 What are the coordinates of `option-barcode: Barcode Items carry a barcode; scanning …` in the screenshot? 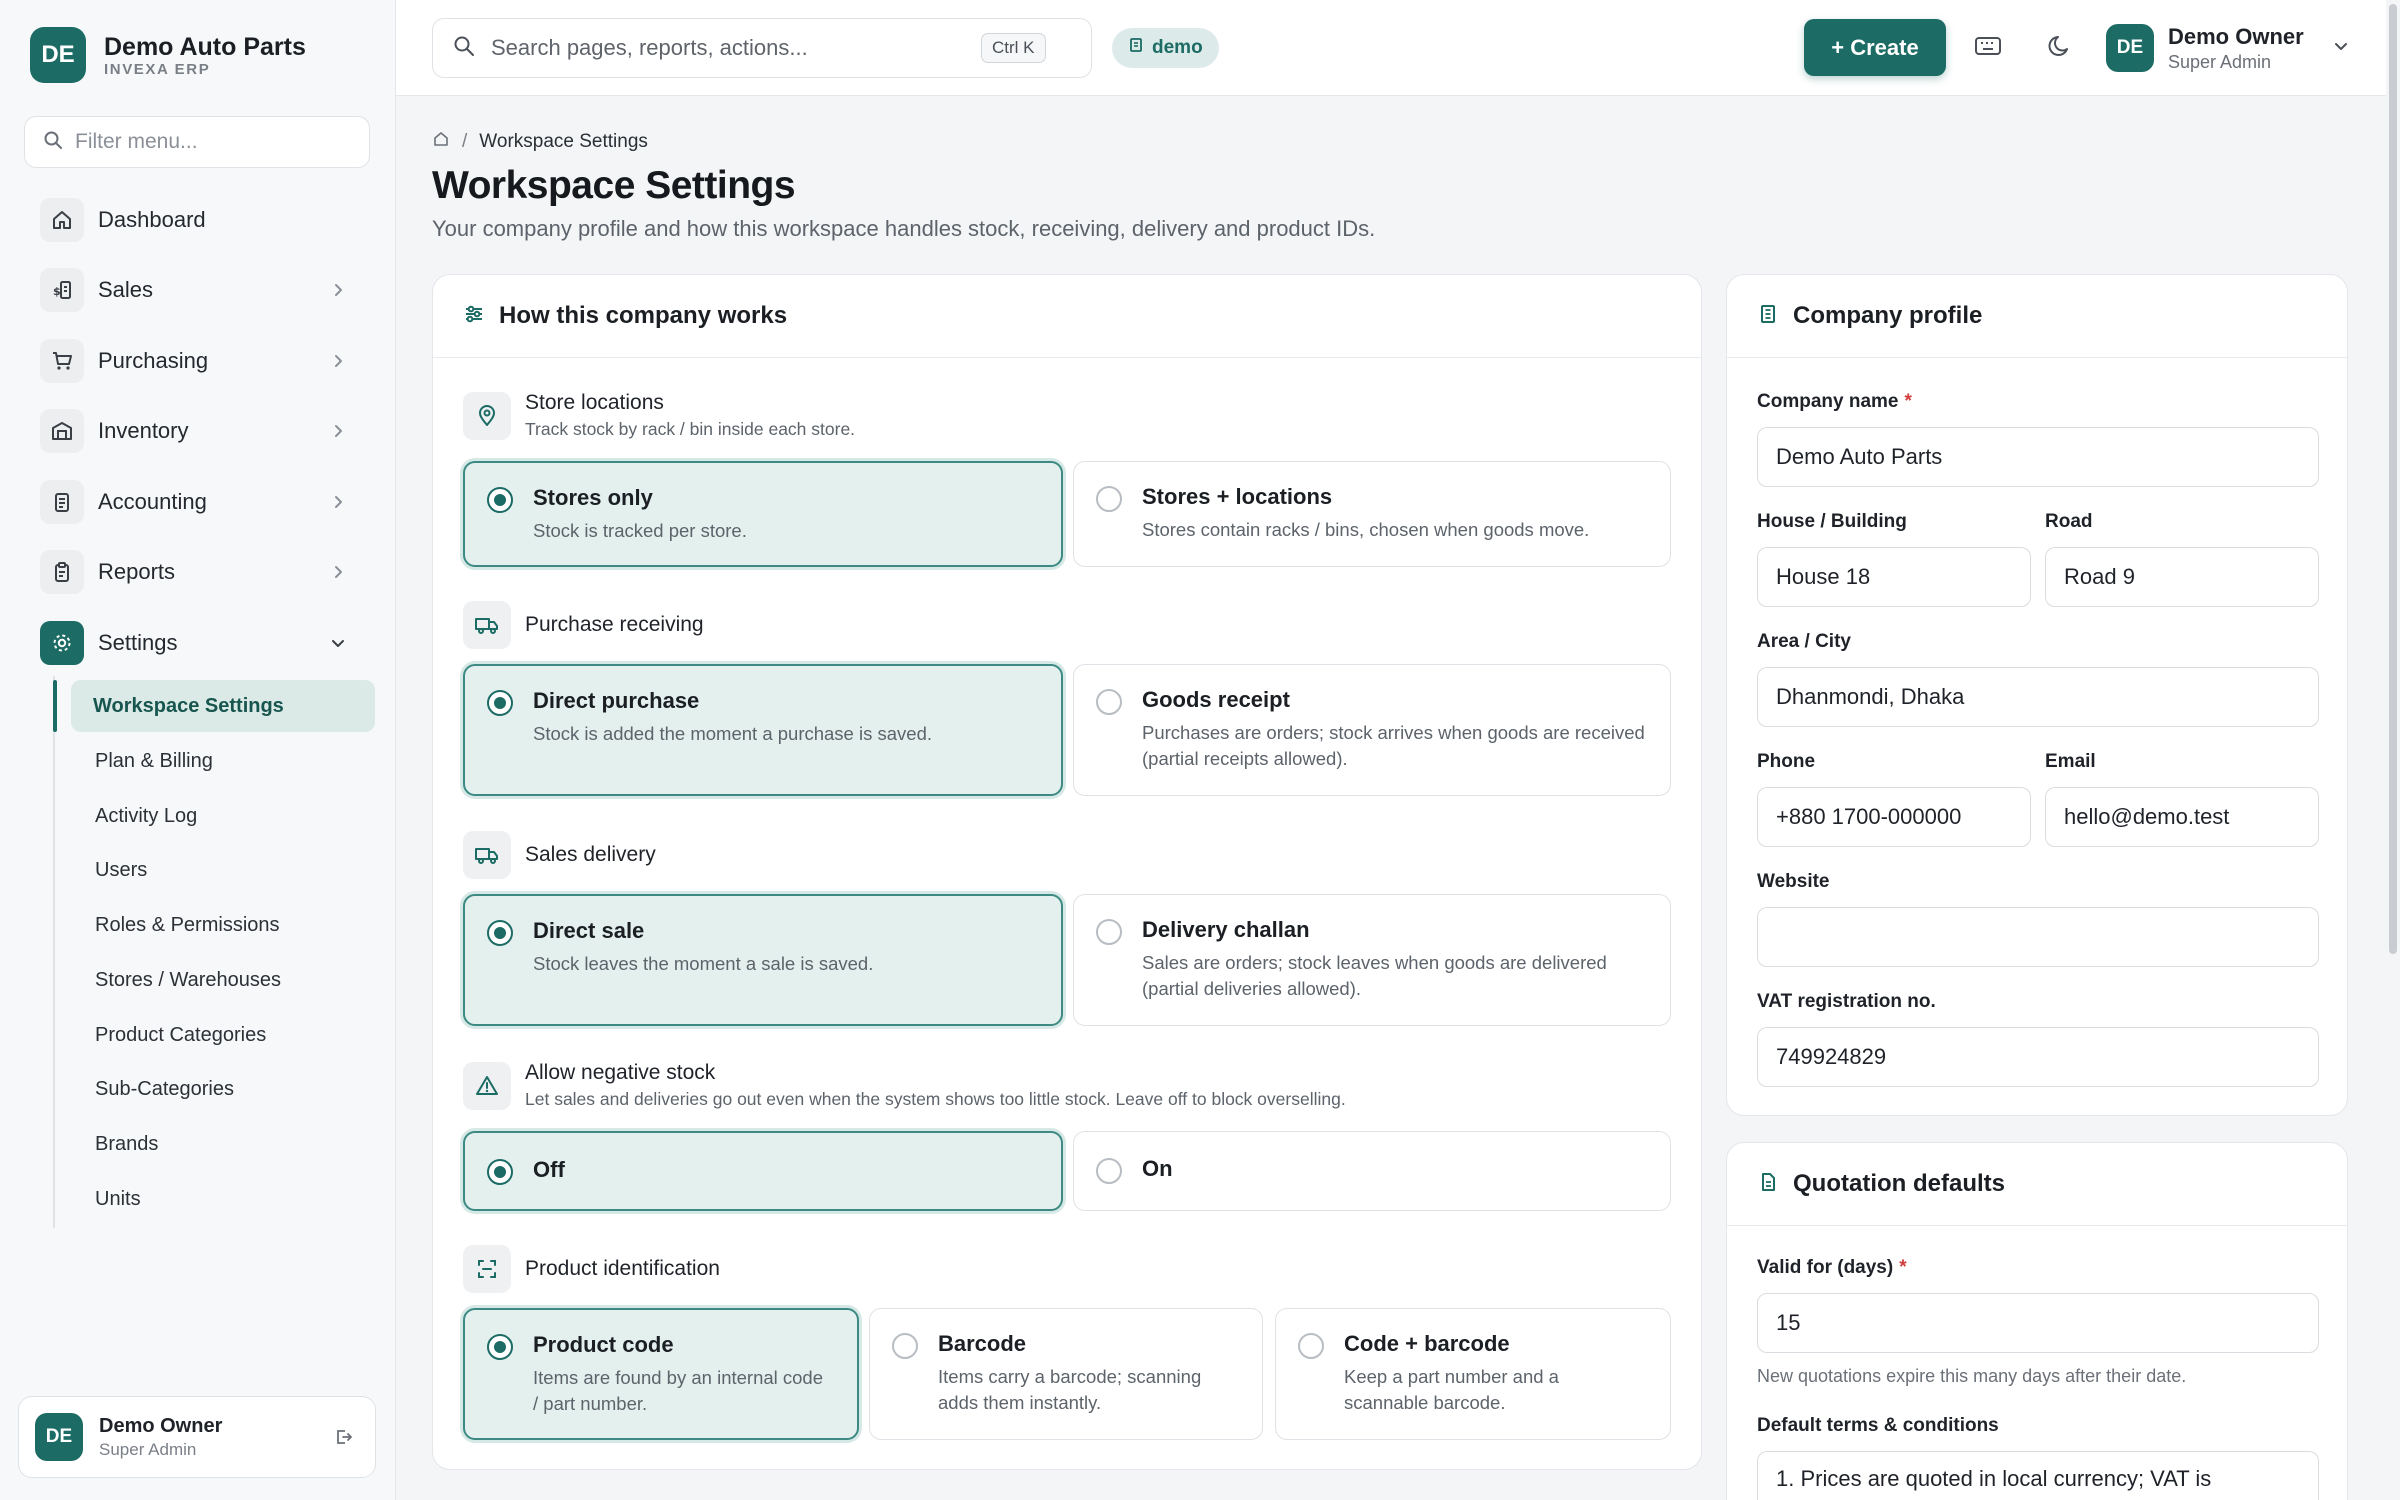 It's located at (1066, 1374).